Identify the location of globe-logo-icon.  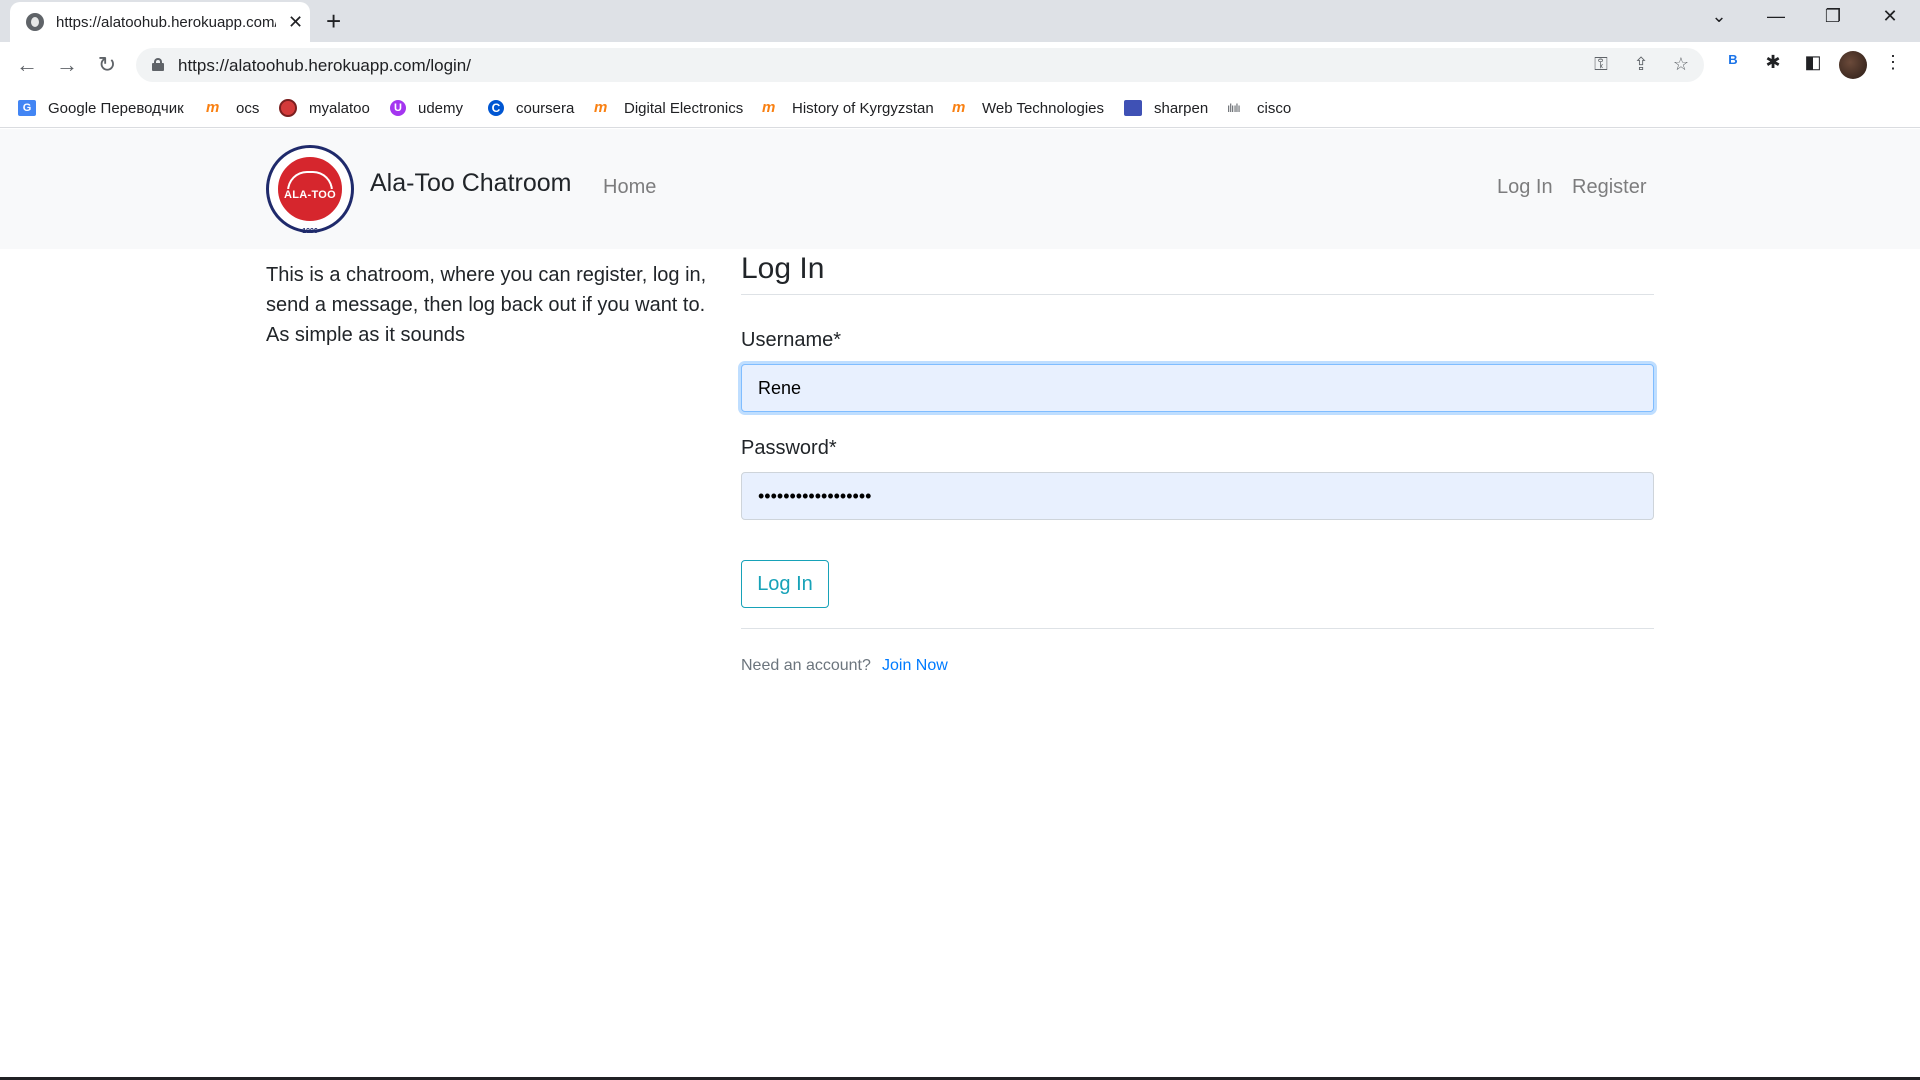
(310, 181).